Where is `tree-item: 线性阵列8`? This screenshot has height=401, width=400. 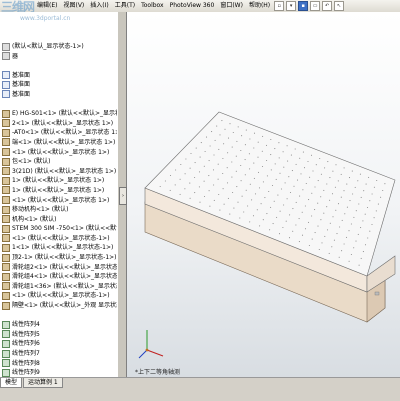 tree-item: 线性阵列8 is located at coordinates (59, 364).